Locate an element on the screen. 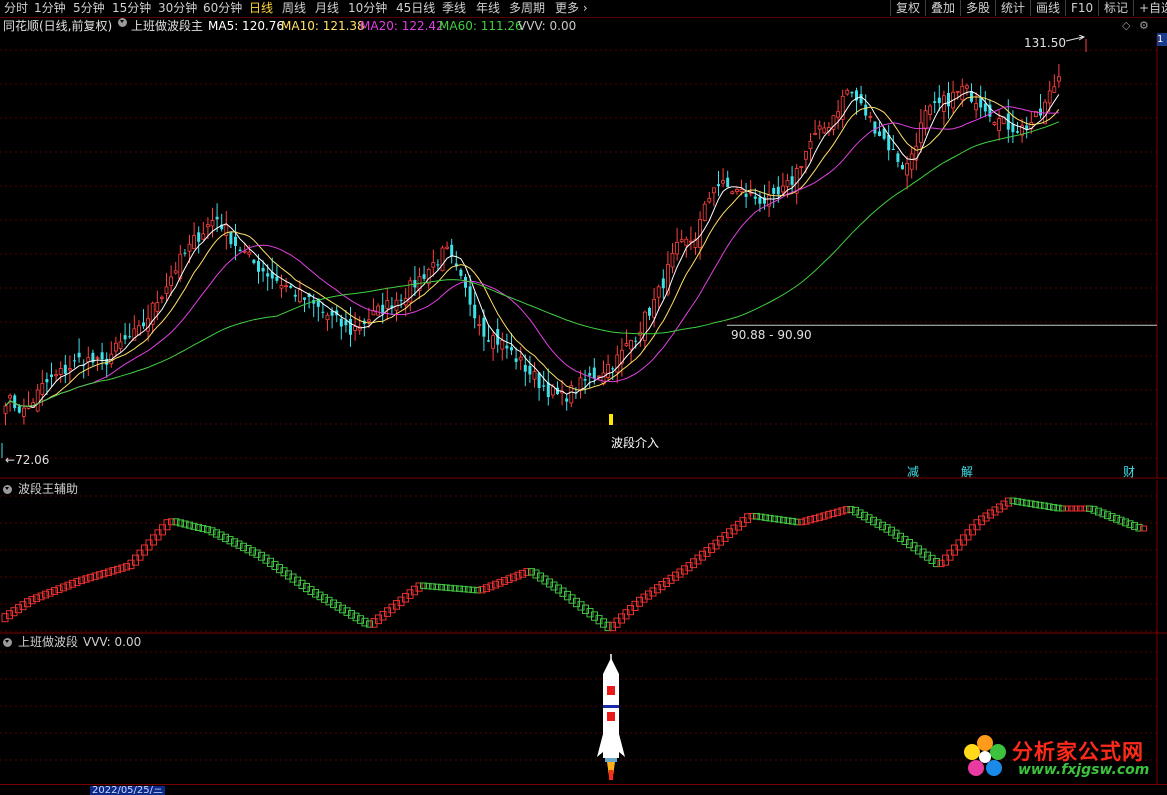  tab-quarterly: 季线 is located at coordinates (454, 8).